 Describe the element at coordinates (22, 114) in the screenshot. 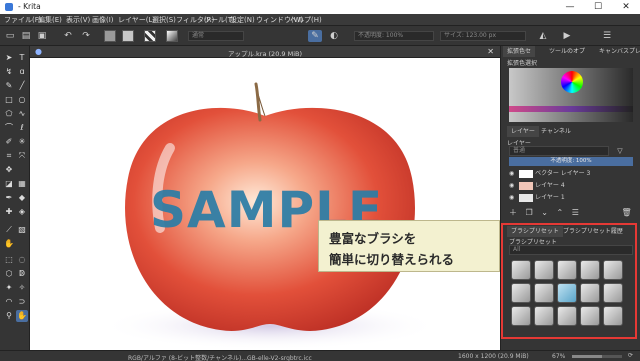

I see `polyline-tool-icon: ∿` at that location.